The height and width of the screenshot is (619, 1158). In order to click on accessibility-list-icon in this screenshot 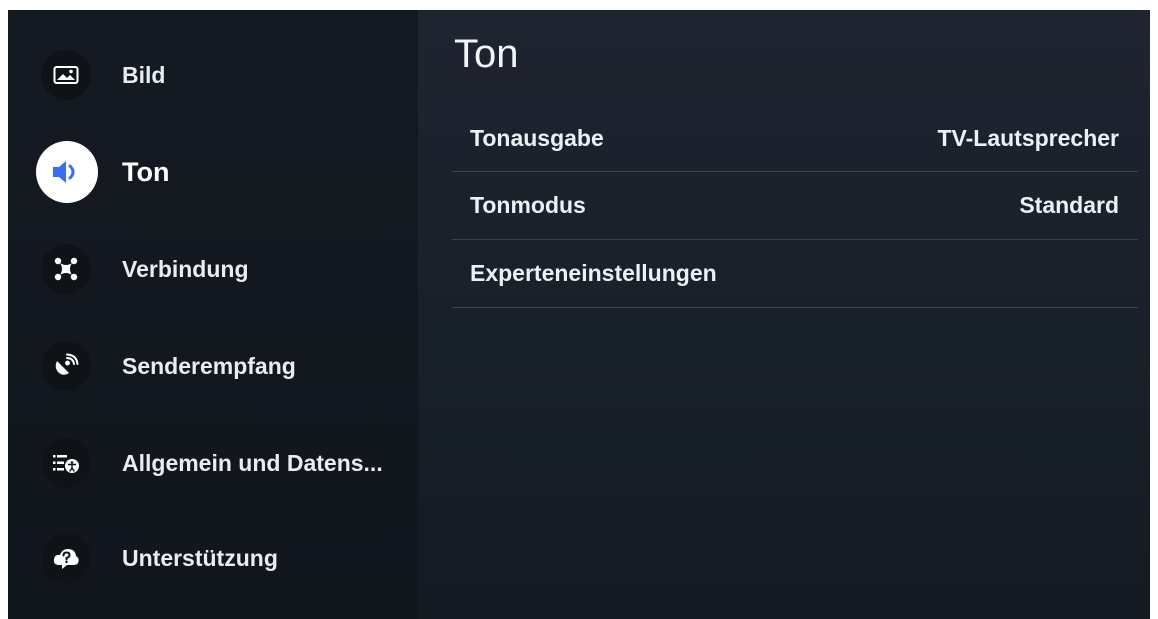, I will do `click(66, 463)`.